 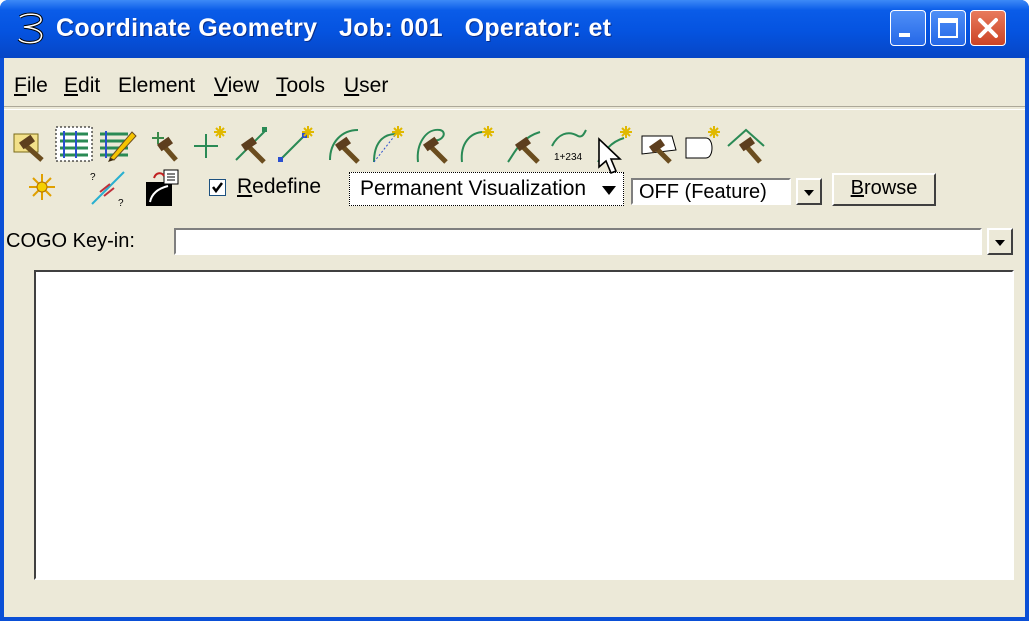 What do you see at coordinates (890, 188) in the screenshot?
I see `browse-label: rowse` at bounding box center [890, 188].